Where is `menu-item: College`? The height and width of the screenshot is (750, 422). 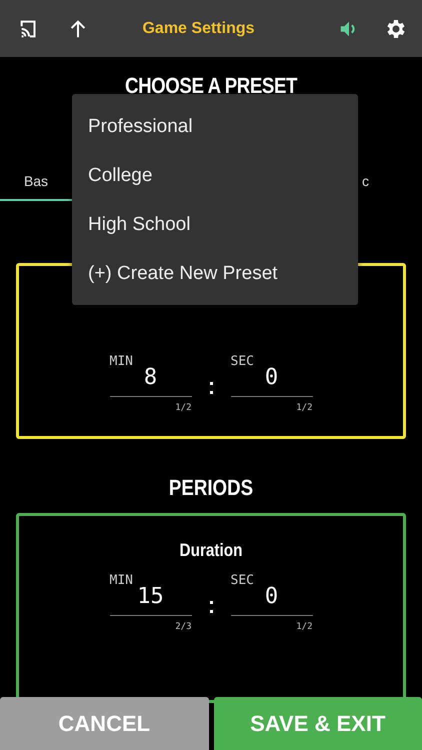 menu-item: College is located at coordinates (215, 175).